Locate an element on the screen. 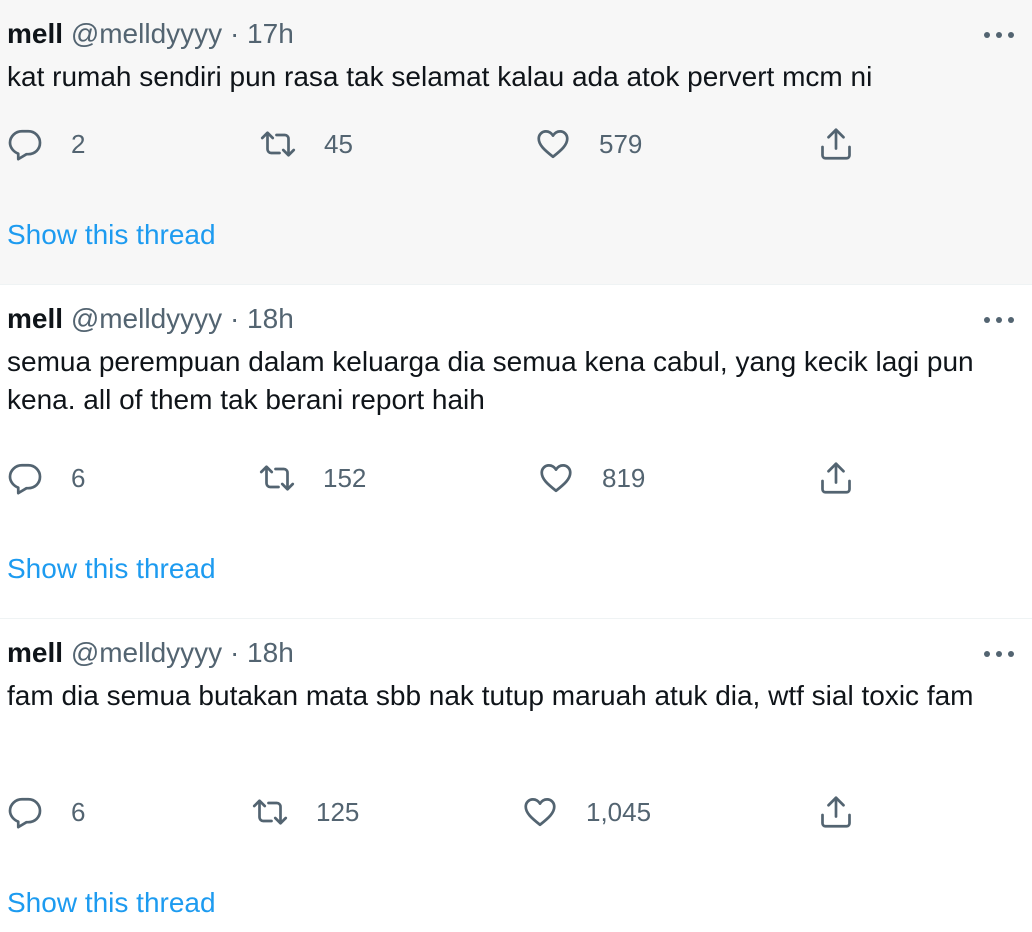 The image size is (1032, 932). tweet-header: mell @melldyyyy · 17h is located at coordinates (150, 34).